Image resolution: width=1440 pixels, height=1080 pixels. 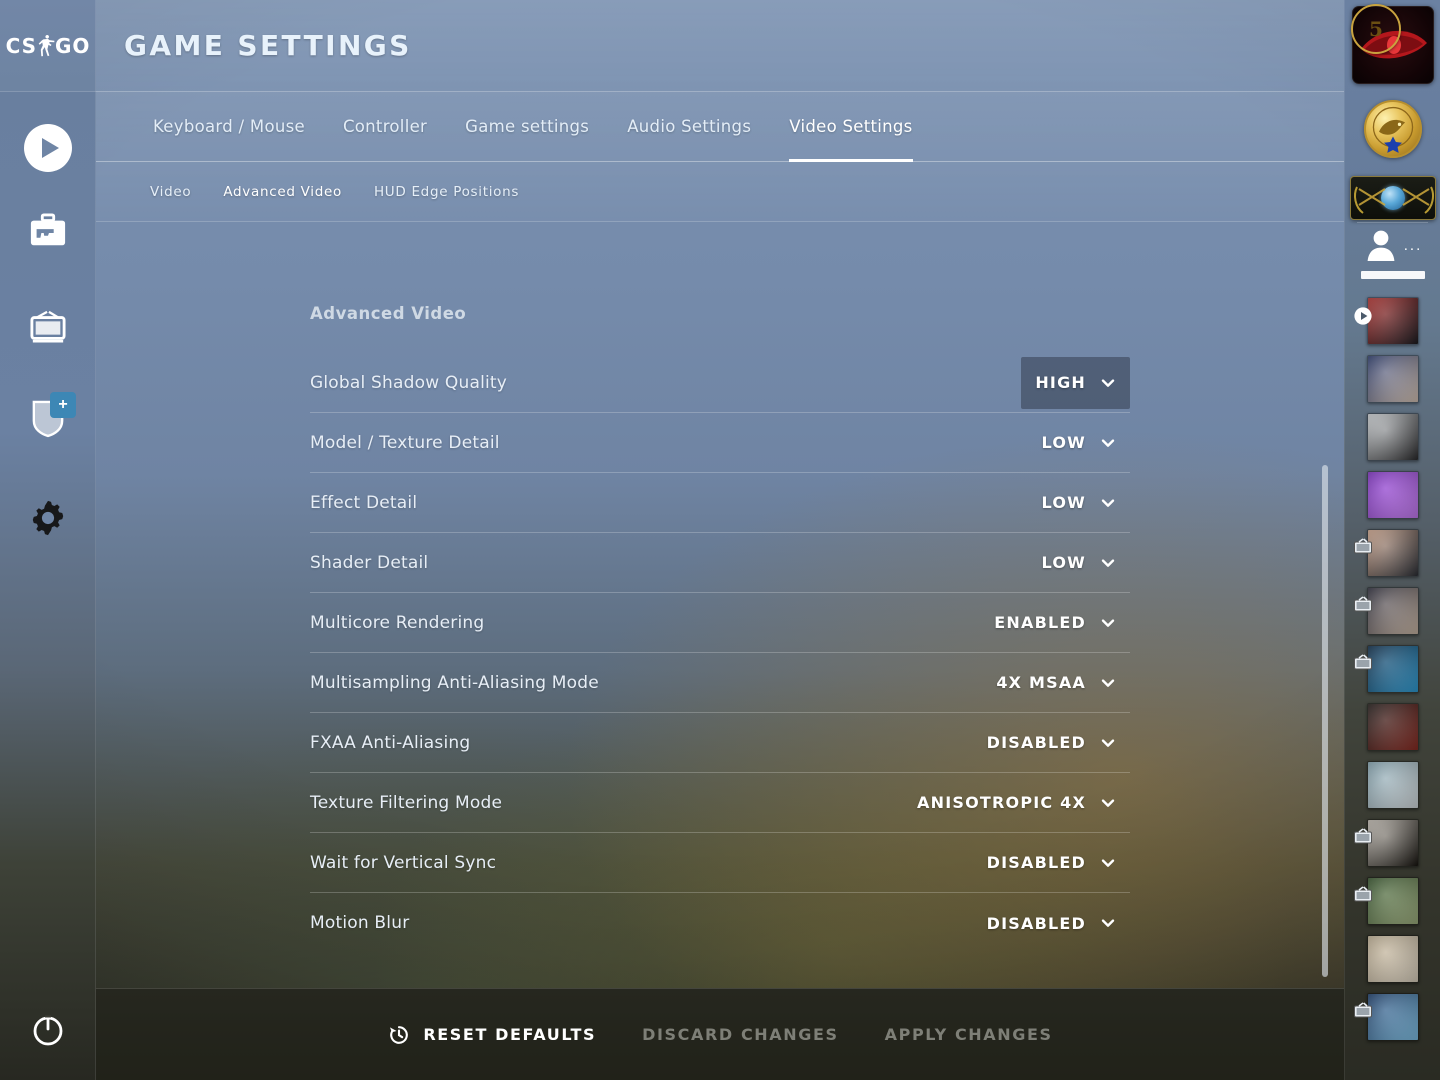 I want to click on sidebar-item-quit, so click(x=48, y=1032).